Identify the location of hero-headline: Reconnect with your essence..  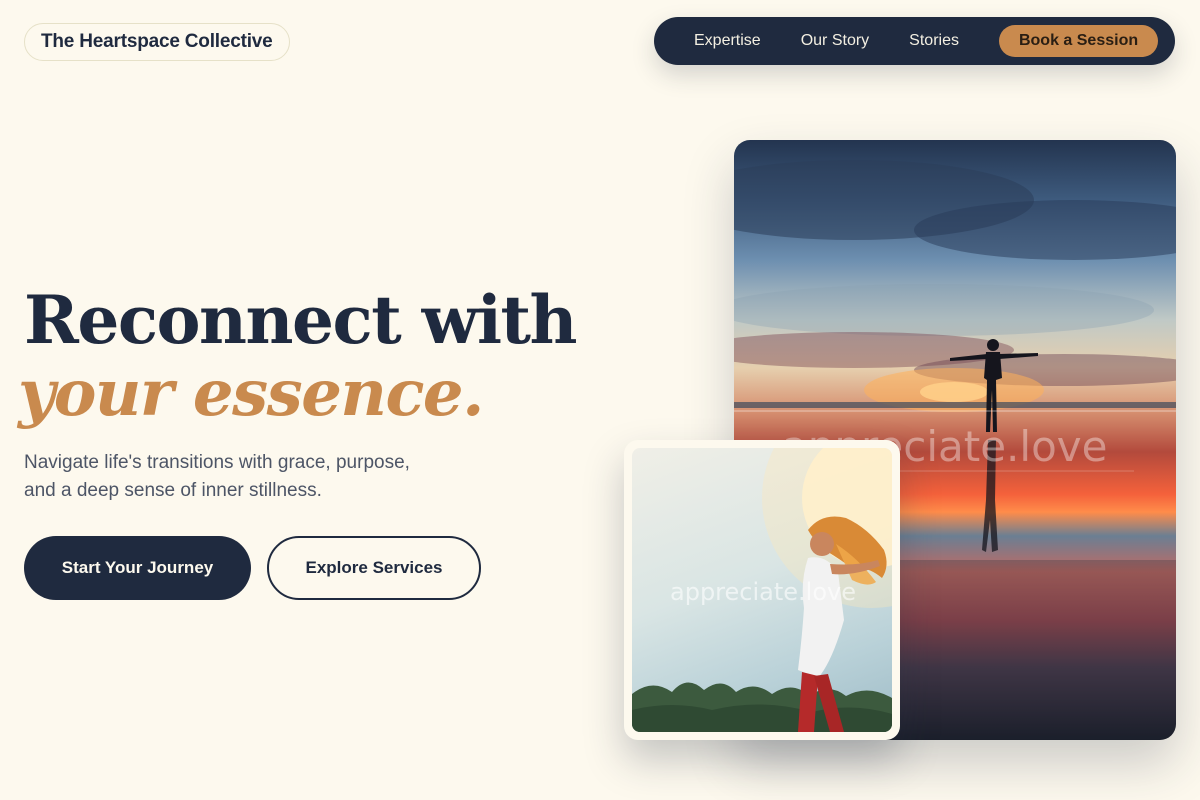
(298, 355).